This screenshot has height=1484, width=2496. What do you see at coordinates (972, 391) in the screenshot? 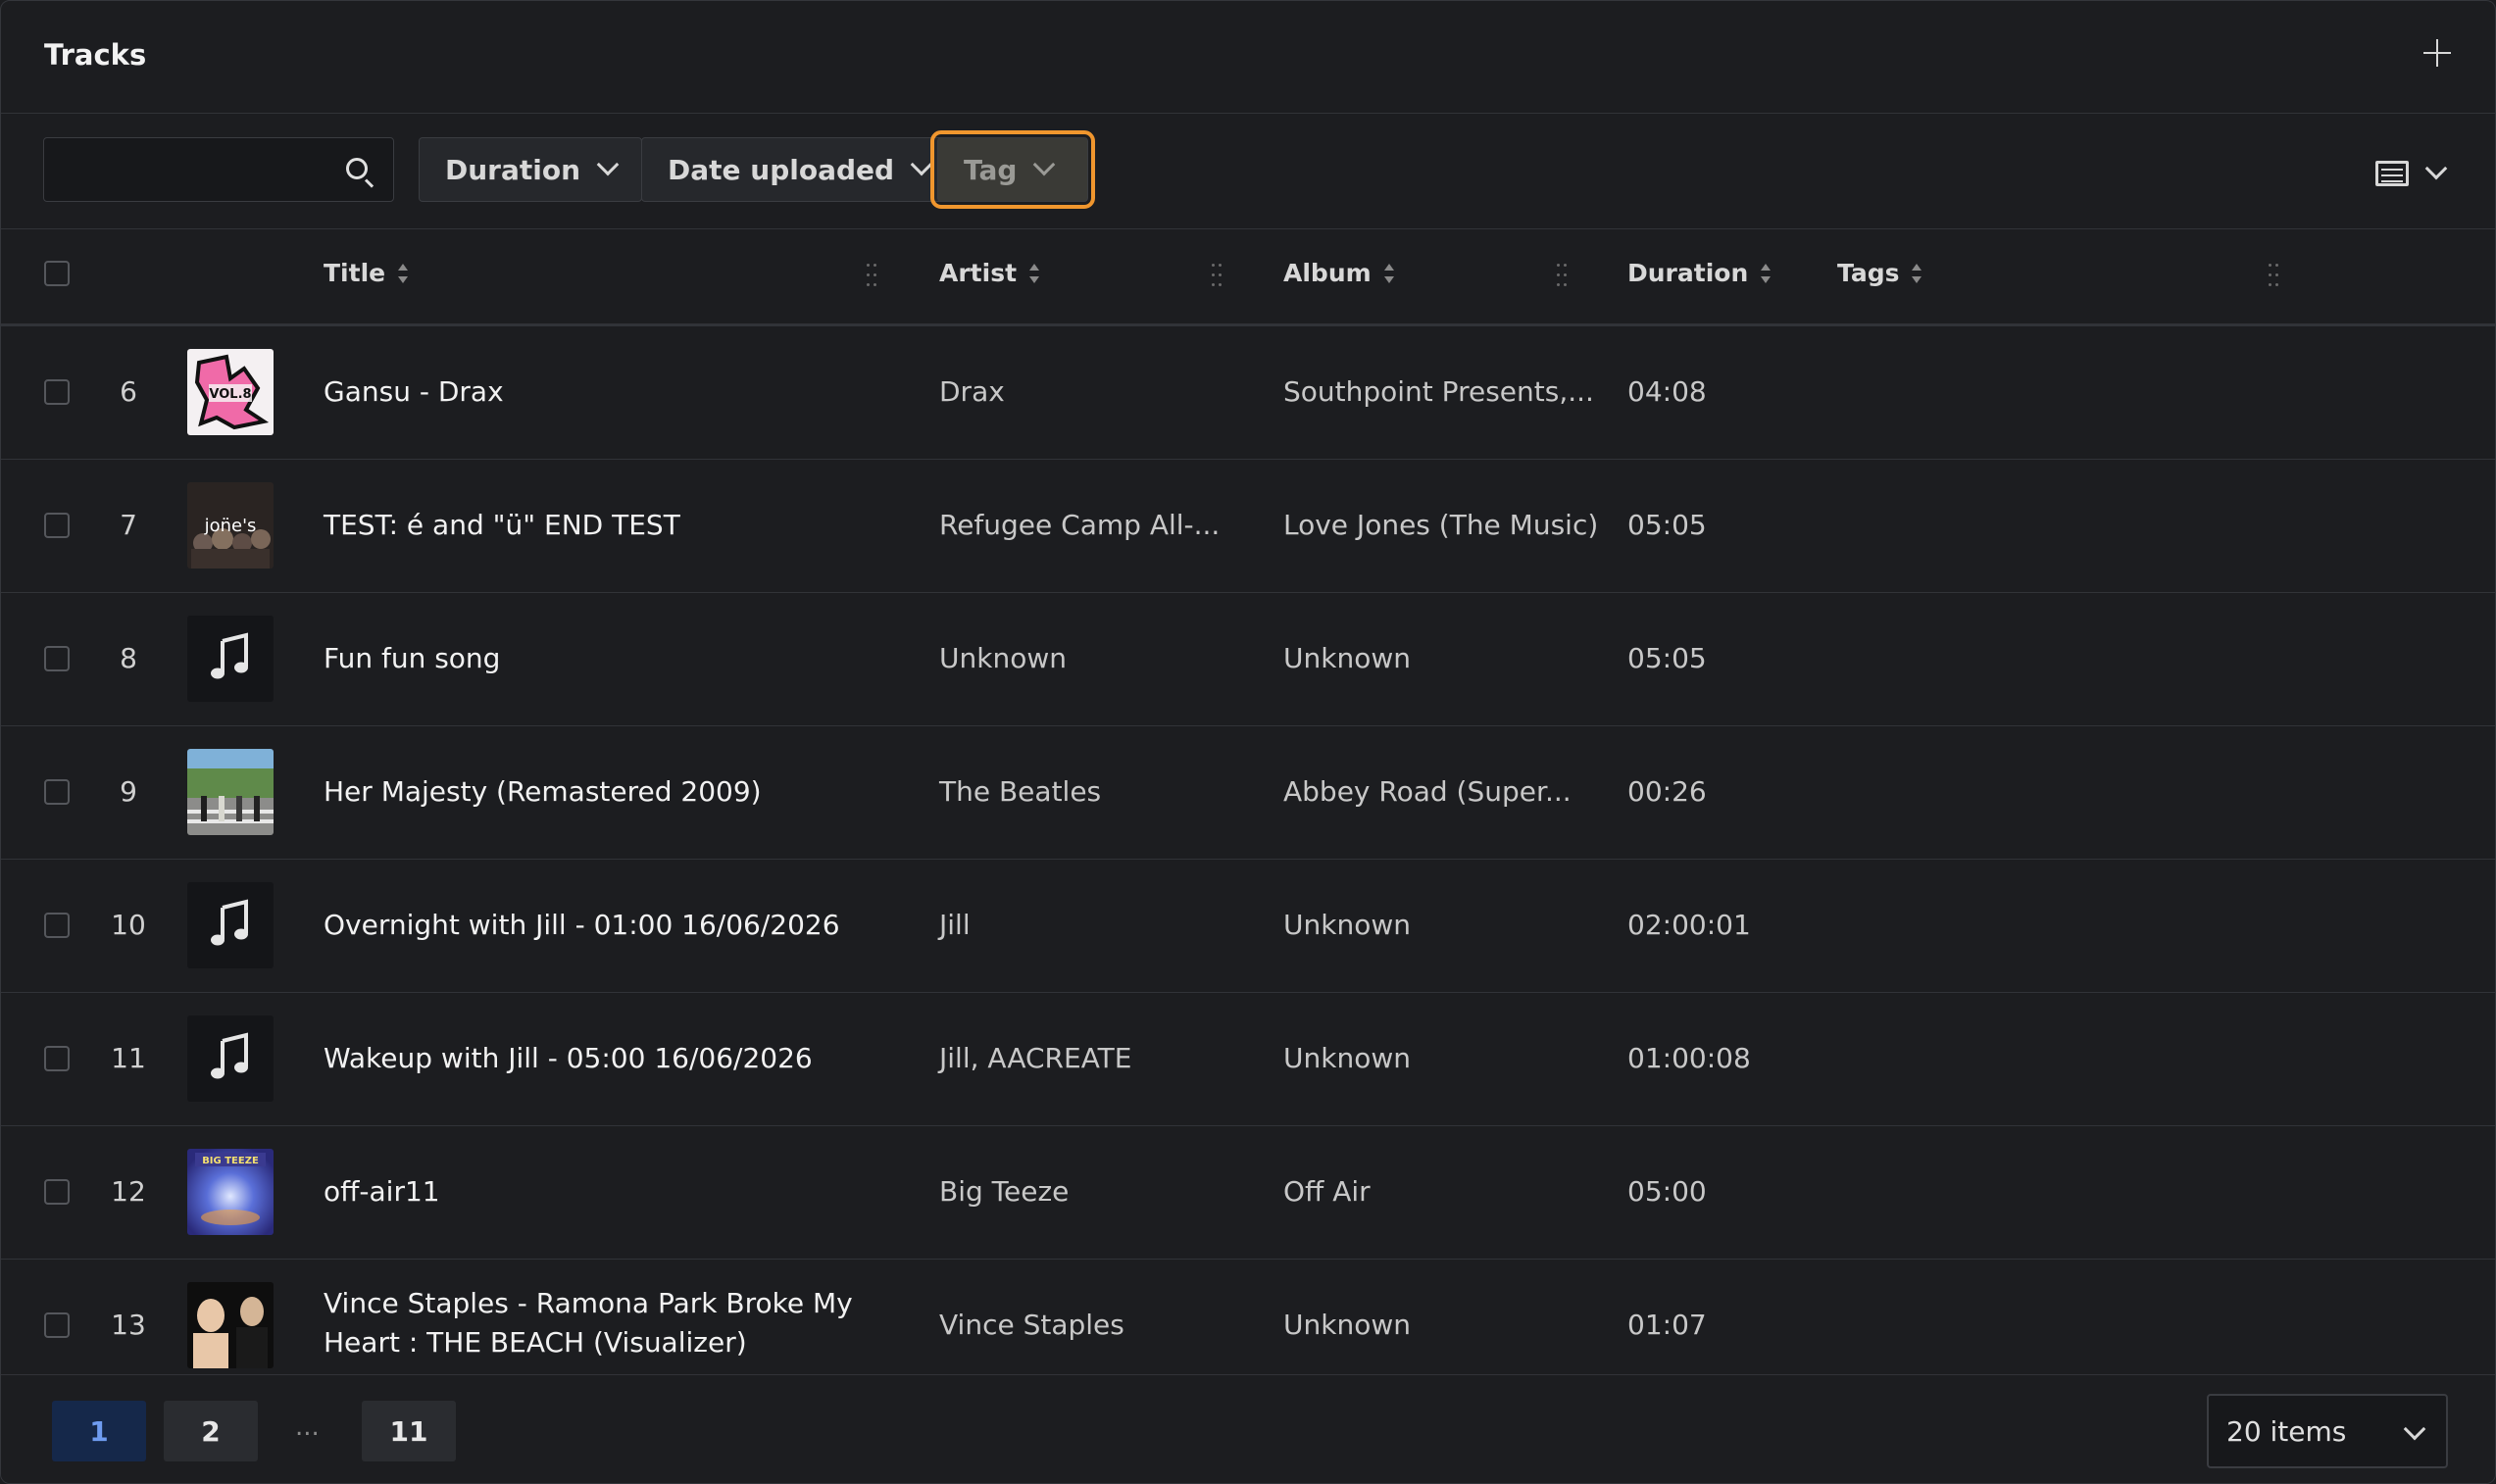
I see `track-artist: Drax` at bounding box center [972, 391].